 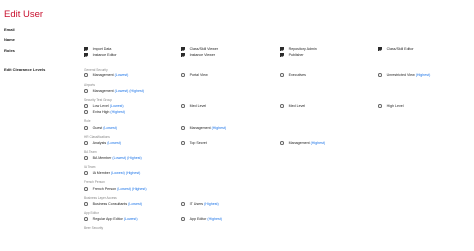 I want to click on clearance-option: Regular App Editor (Lowest), so click(x=111, y=219).